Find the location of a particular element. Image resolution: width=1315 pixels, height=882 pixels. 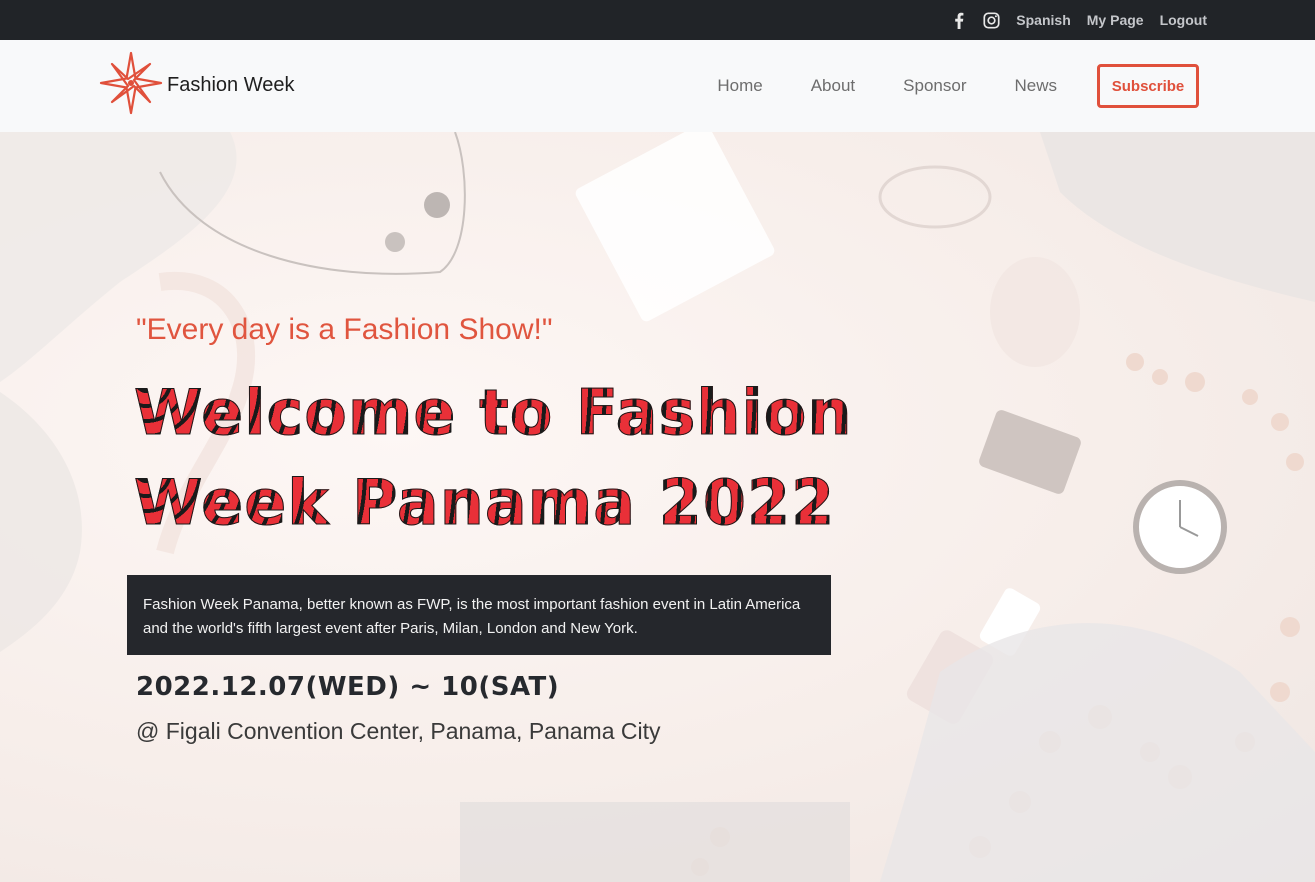

nav-menu: Home About Sponsor News Subscribe is located at coordinates (958, 86).